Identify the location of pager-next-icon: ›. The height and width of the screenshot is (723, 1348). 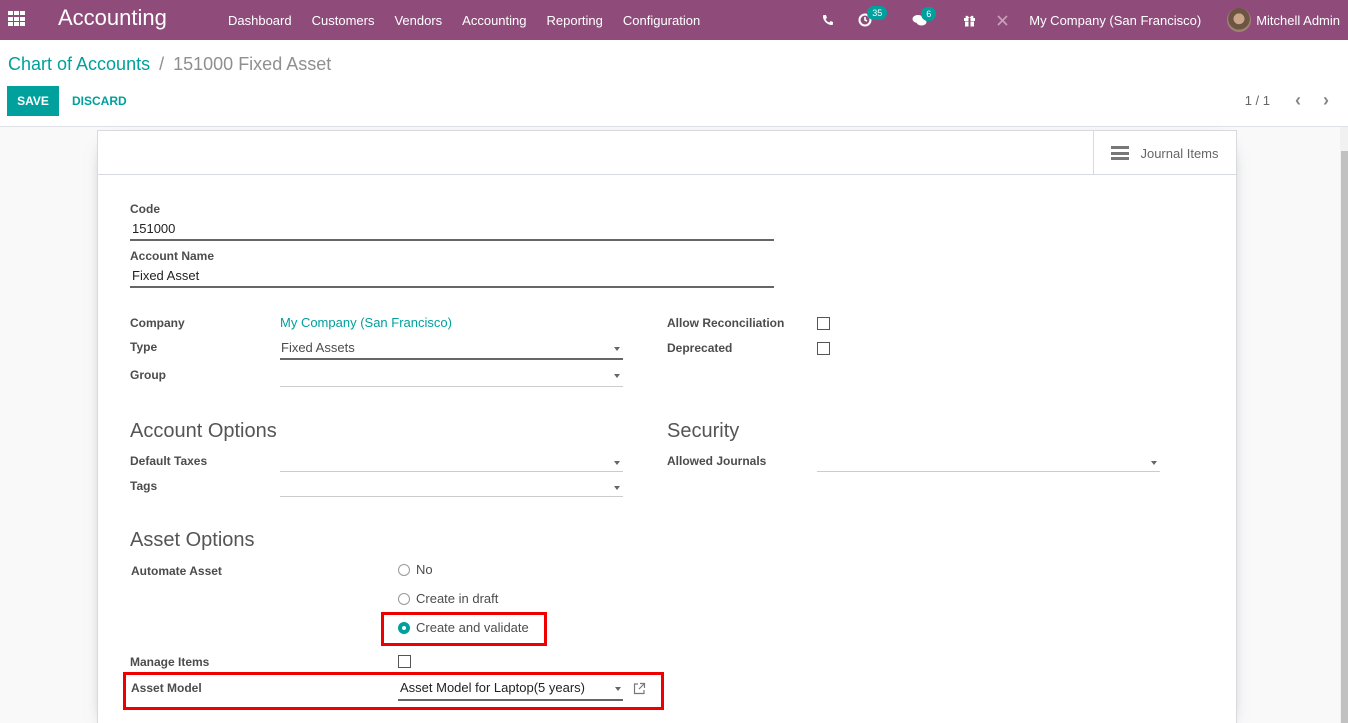
(1326, 100).